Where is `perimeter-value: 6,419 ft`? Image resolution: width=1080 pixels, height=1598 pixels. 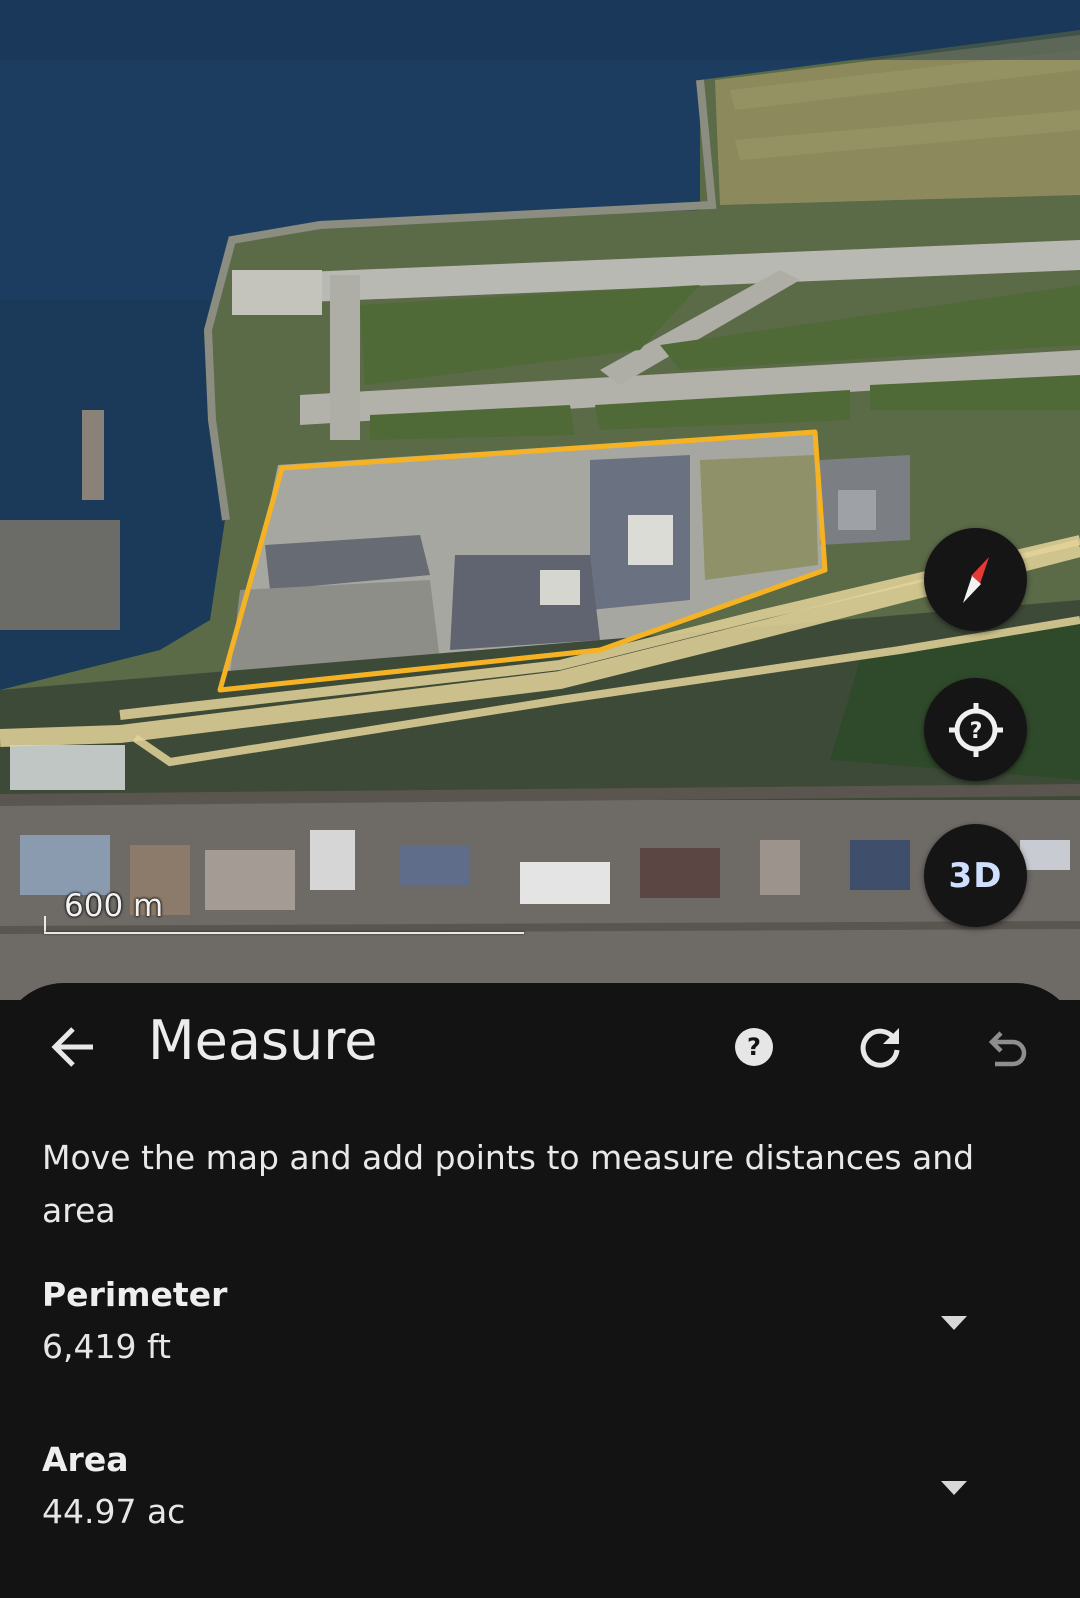
perimeter-value: 6,419 ft is located at coordinates (106, 1346).